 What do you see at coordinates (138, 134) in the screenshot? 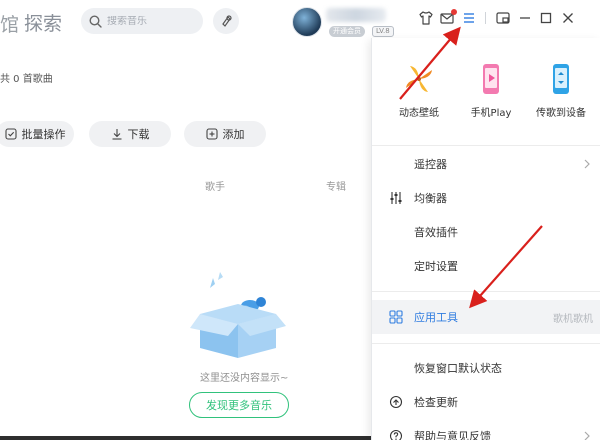
I see `download-label: 下载` at bounding box center [138, 134].